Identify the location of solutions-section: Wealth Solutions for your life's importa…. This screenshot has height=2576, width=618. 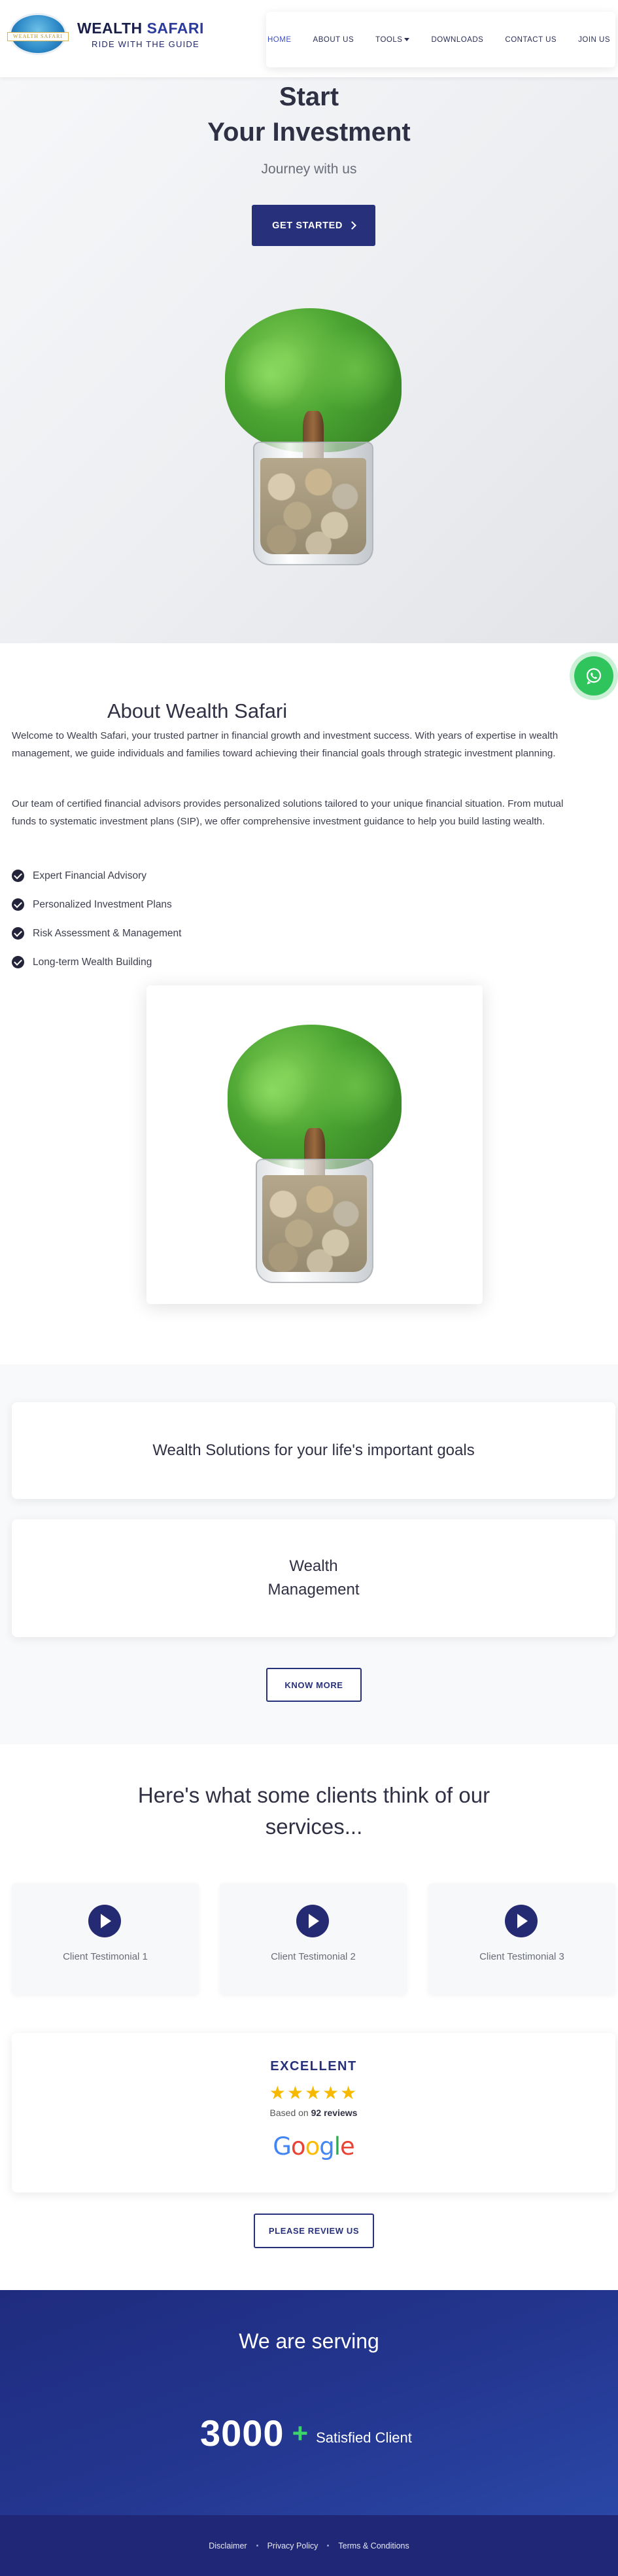
(309, 1554).